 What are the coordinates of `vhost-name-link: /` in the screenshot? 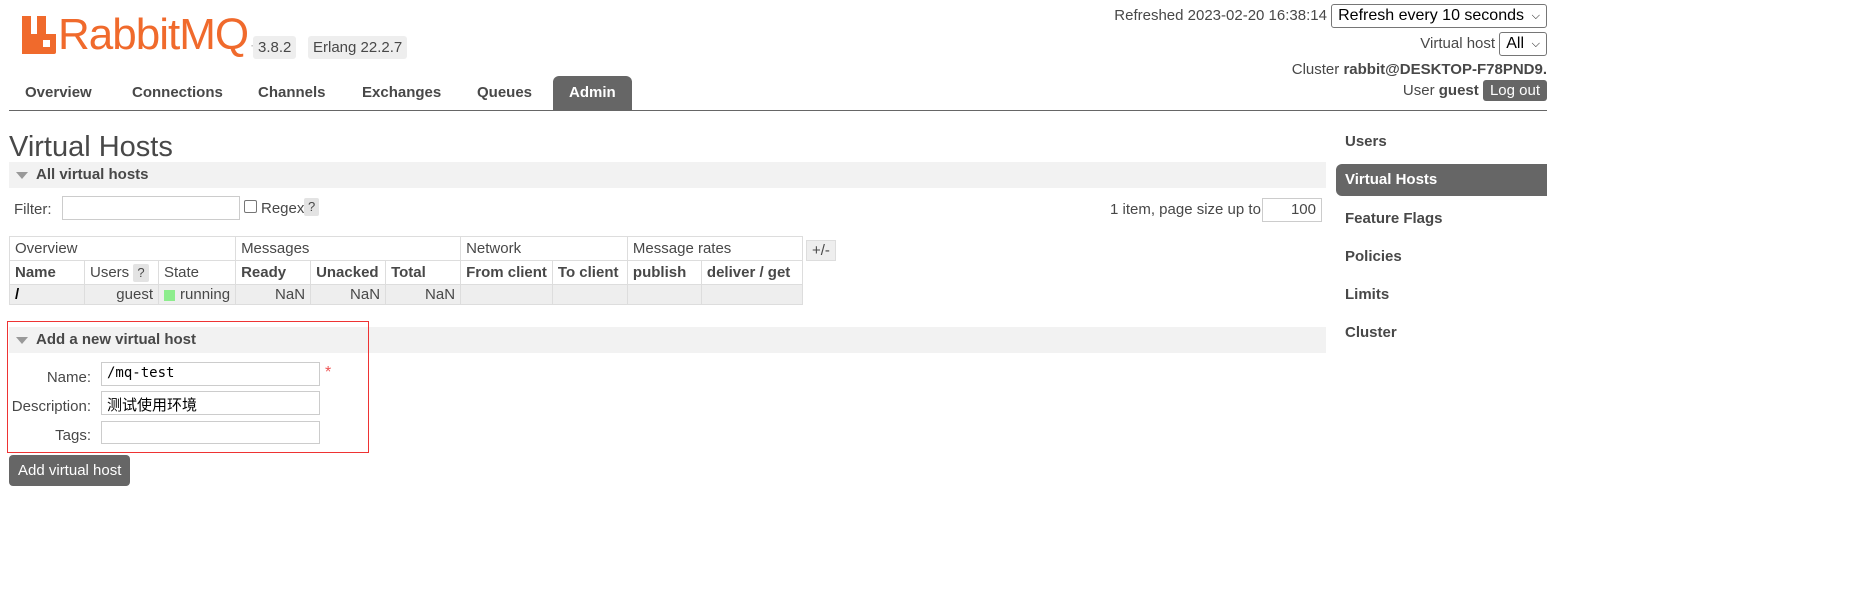 It's located at (47, 294).